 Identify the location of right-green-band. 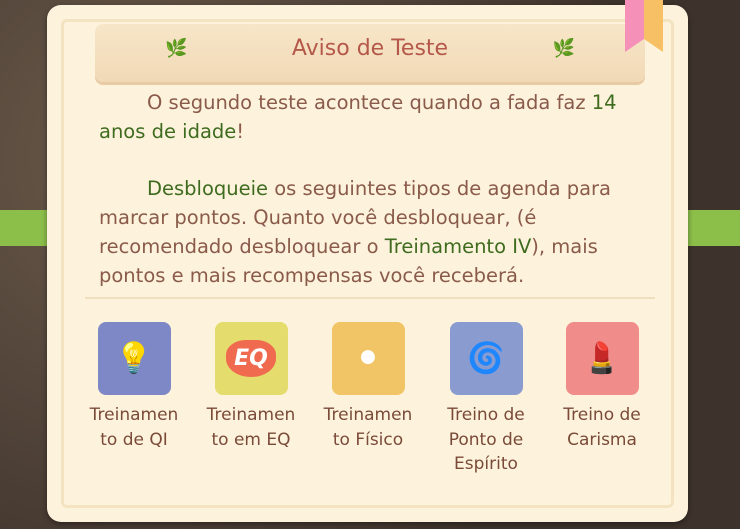
(712, 228).